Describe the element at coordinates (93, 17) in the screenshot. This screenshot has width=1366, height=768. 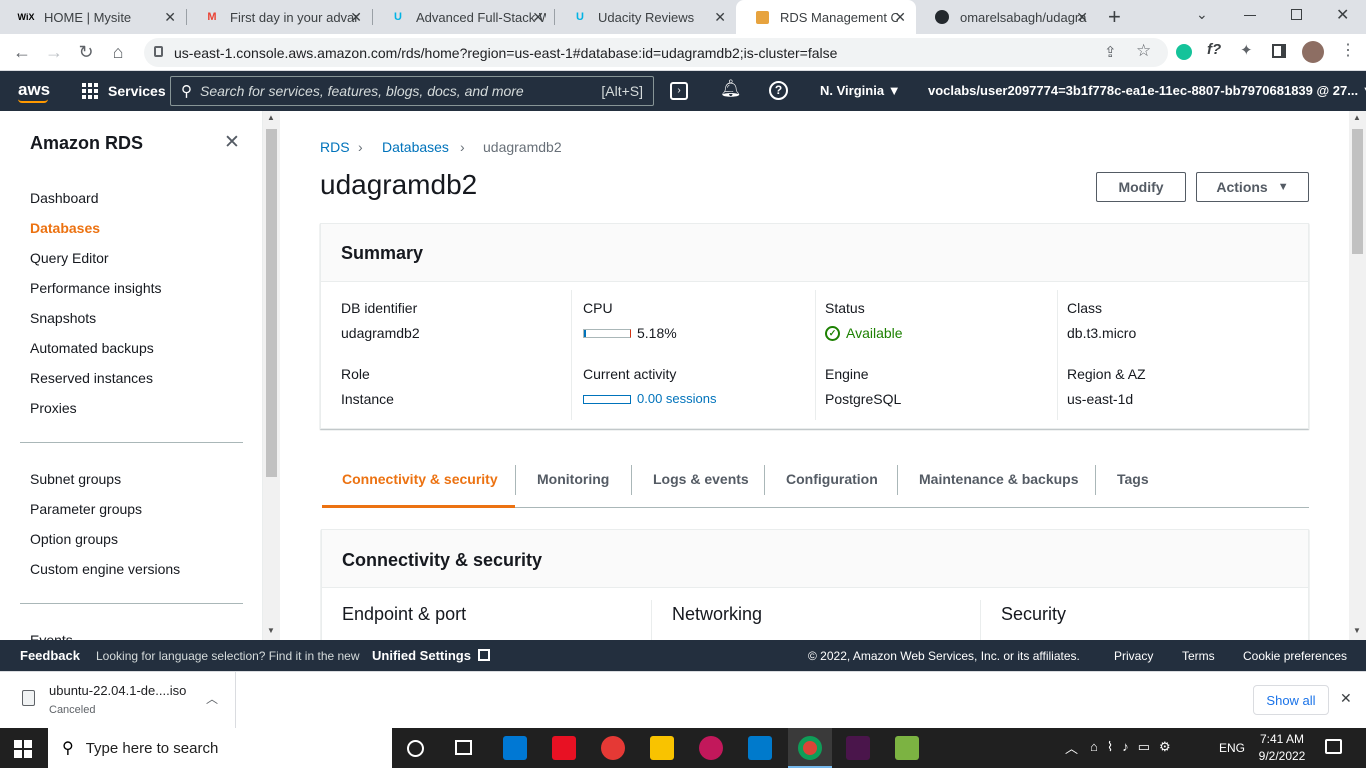
I see `browser-tab: WiX HOME | Mysite ✕` at that location.